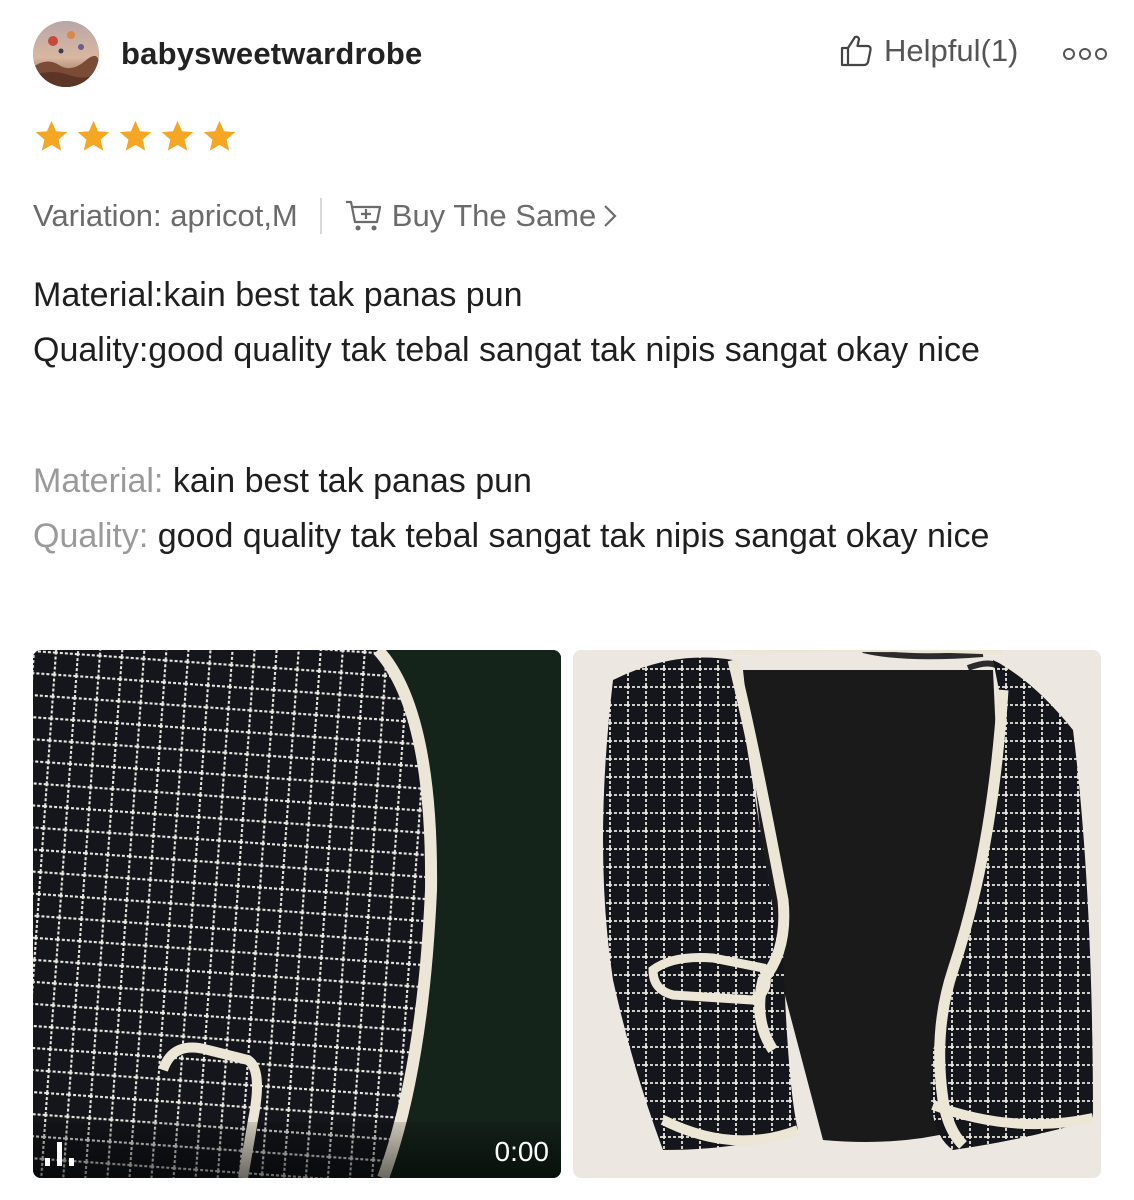  I want to click on cart-plus-icon, so click(363, 215).